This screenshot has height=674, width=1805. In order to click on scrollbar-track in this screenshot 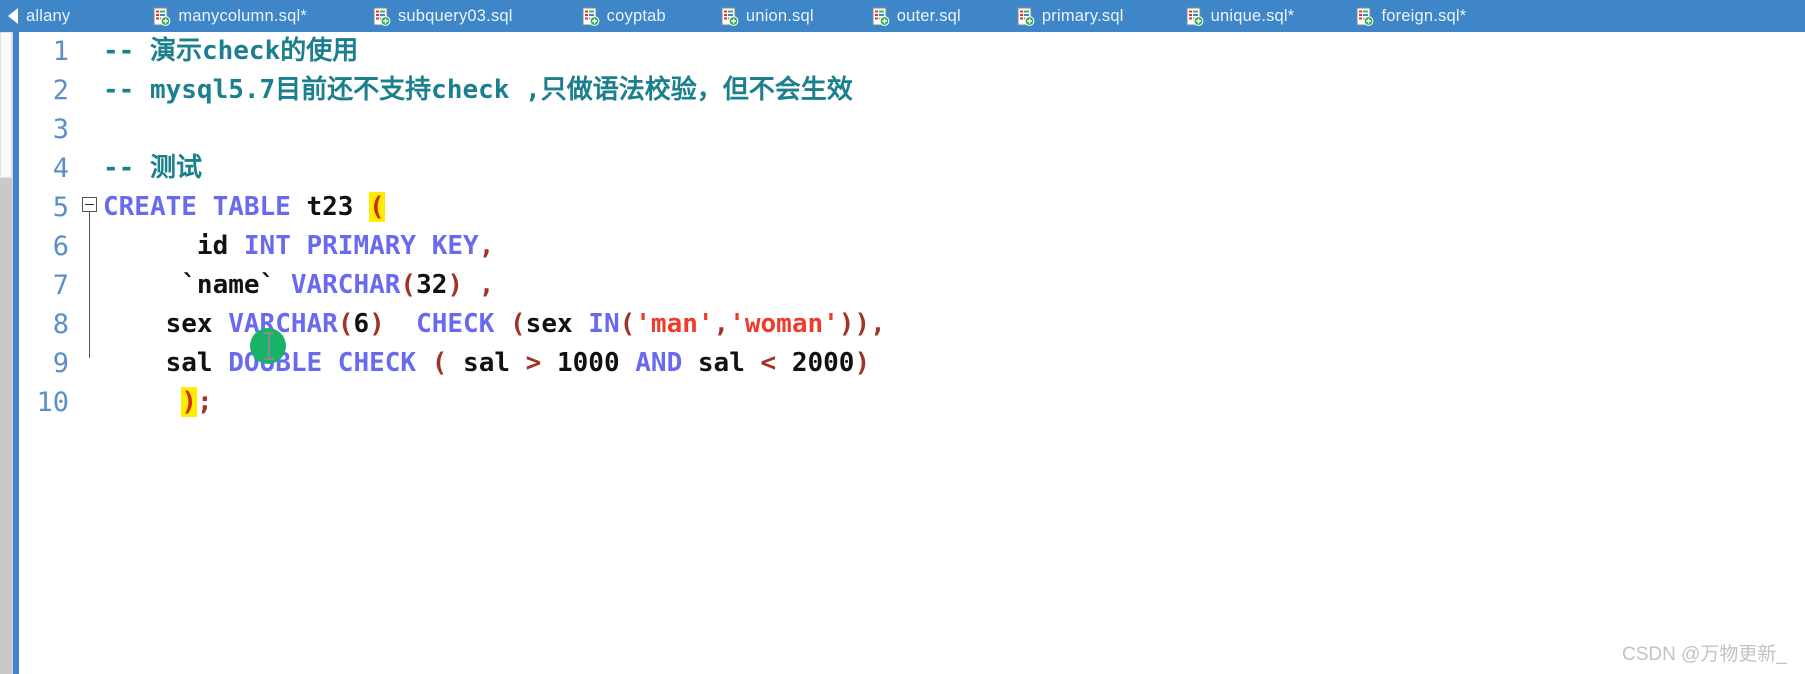, I will do `click(6, 426)`.